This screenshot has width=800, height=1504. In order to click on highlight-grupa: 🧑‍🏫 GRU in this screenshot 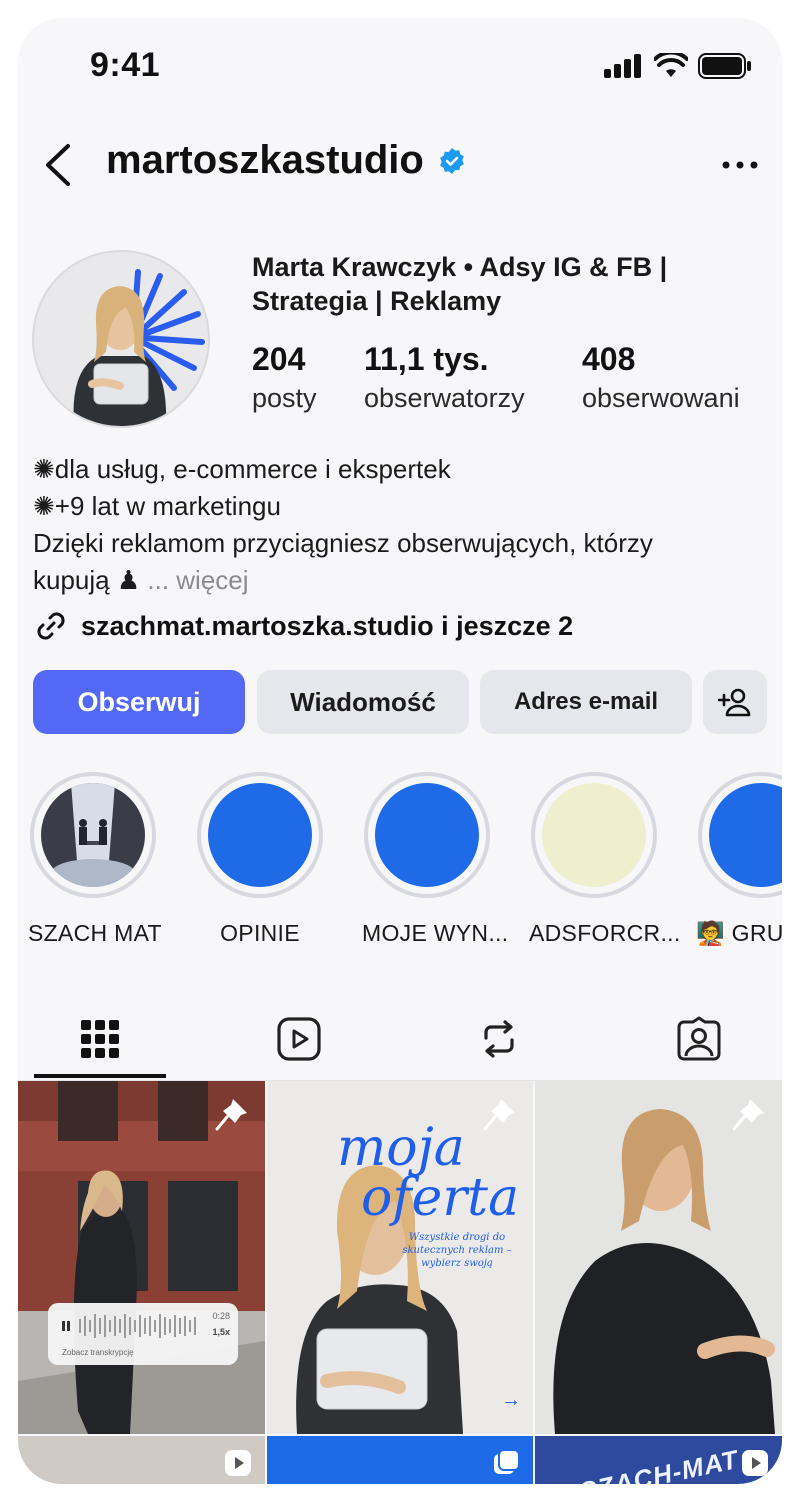, I will do `click(739, 859)`.